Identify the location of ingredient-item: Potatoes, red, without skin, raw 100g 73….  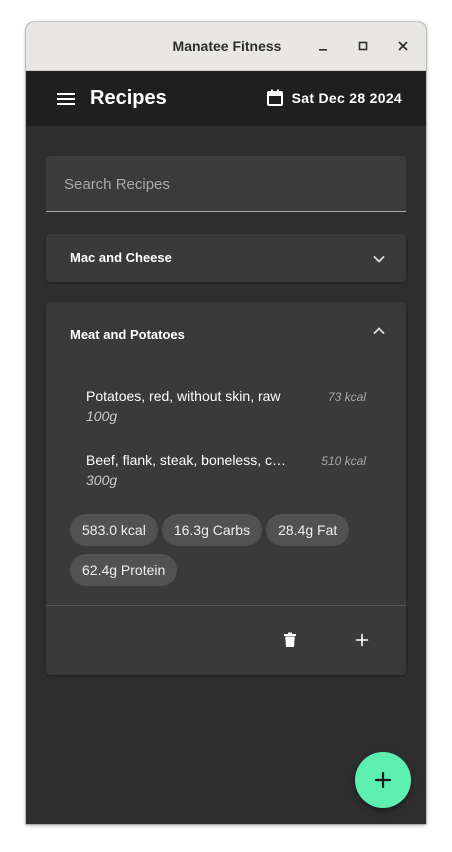
(236, 410).